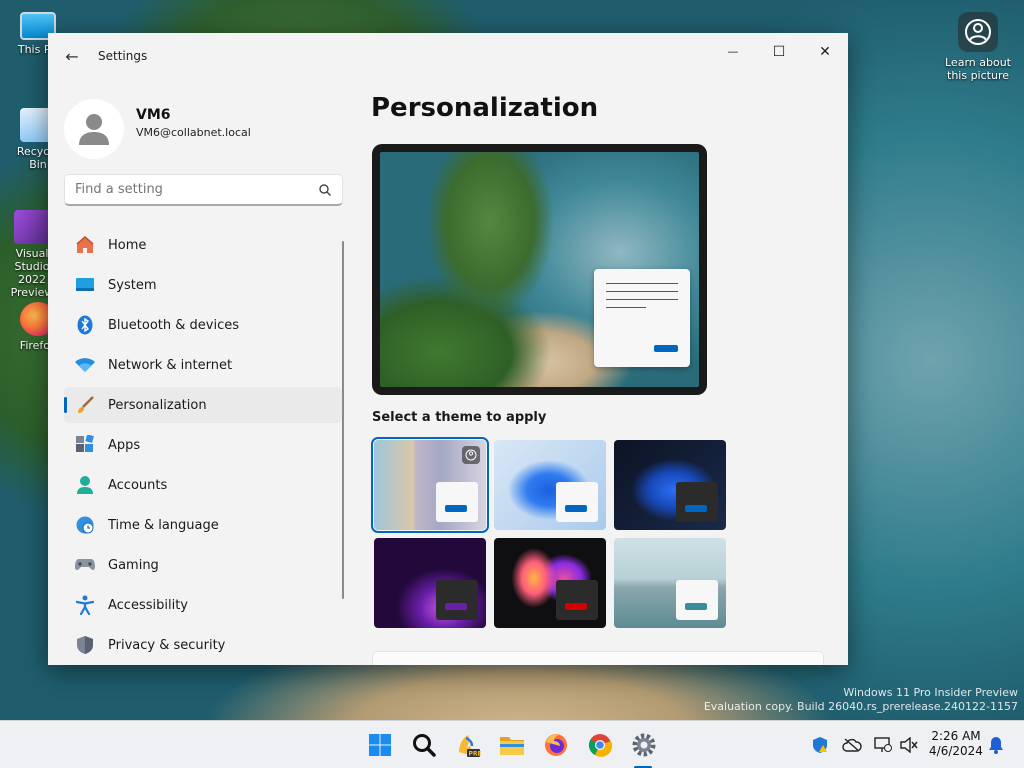 The image size is (1024, 768). Describe the element at coordinates (380, 745) in the screenshot. I see `start-icon` at that location.